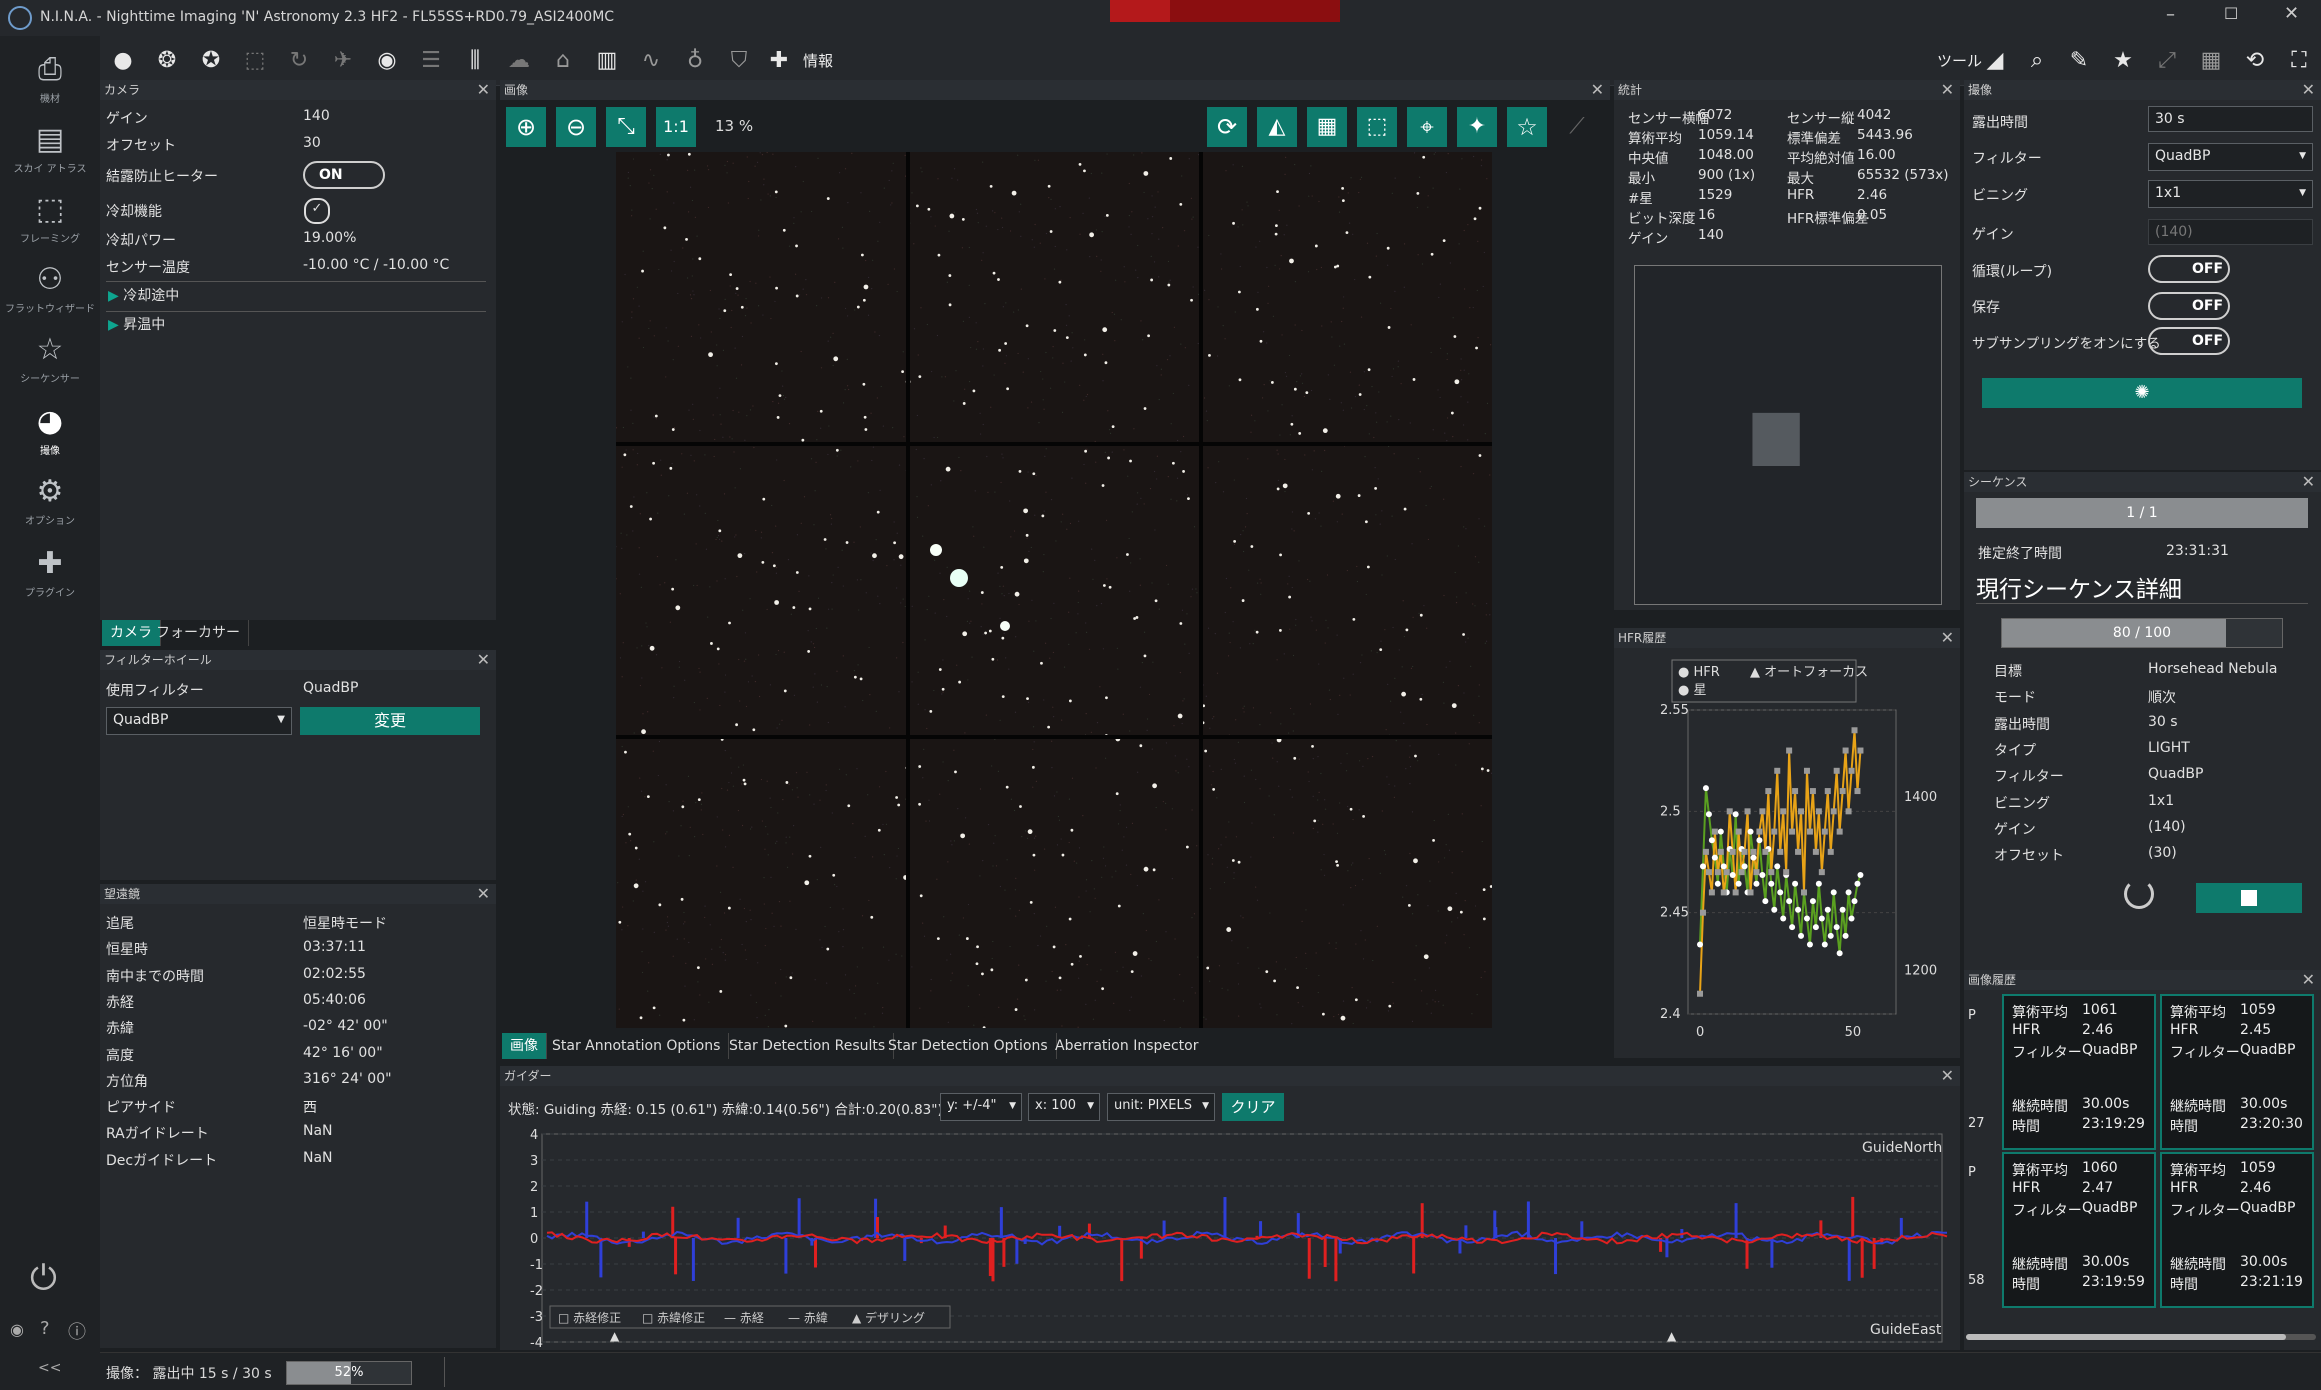  I want to click on observatory-status-icon: ⌂, so click(563, 61).